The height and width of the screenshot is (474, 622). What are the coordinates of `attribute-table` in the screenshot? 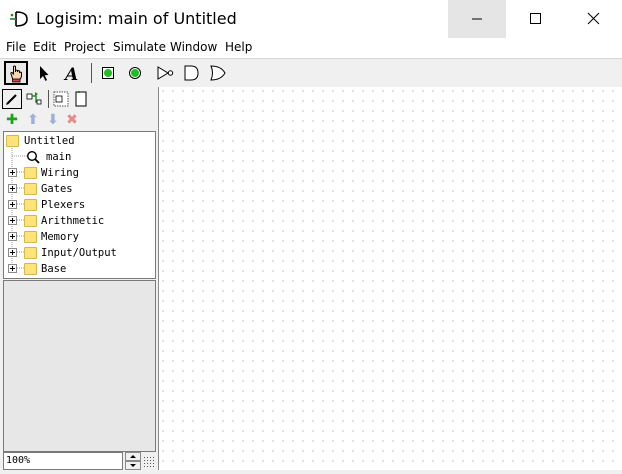 It's located at (79, 366).